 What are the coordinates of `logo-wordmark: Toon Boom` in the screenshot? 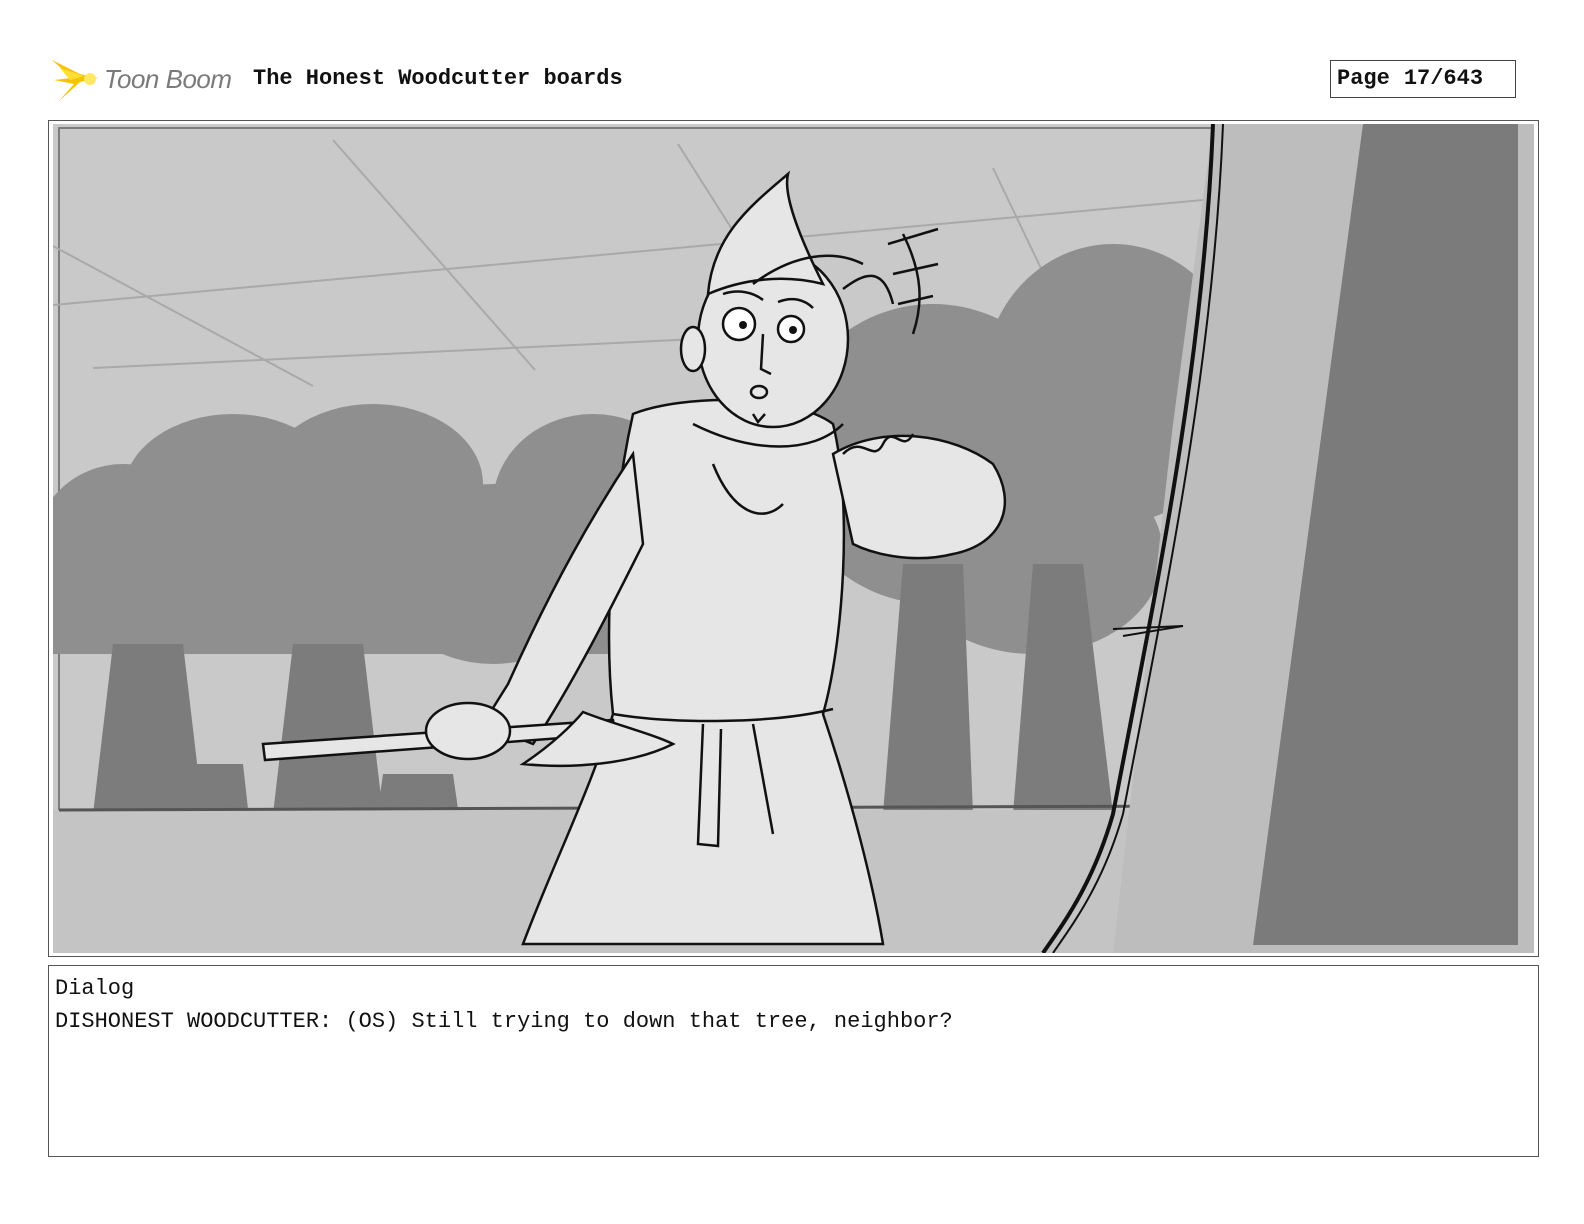 It's located at (168, 79).